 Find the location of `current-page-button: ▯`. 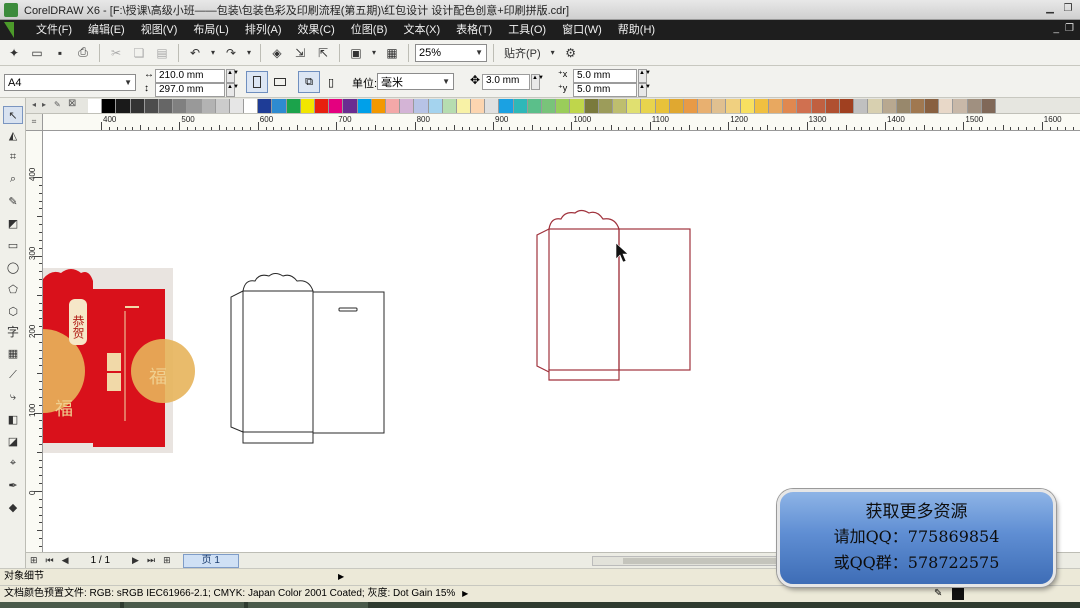

current-page-button: ▯ is located at coordinates (331, 82).